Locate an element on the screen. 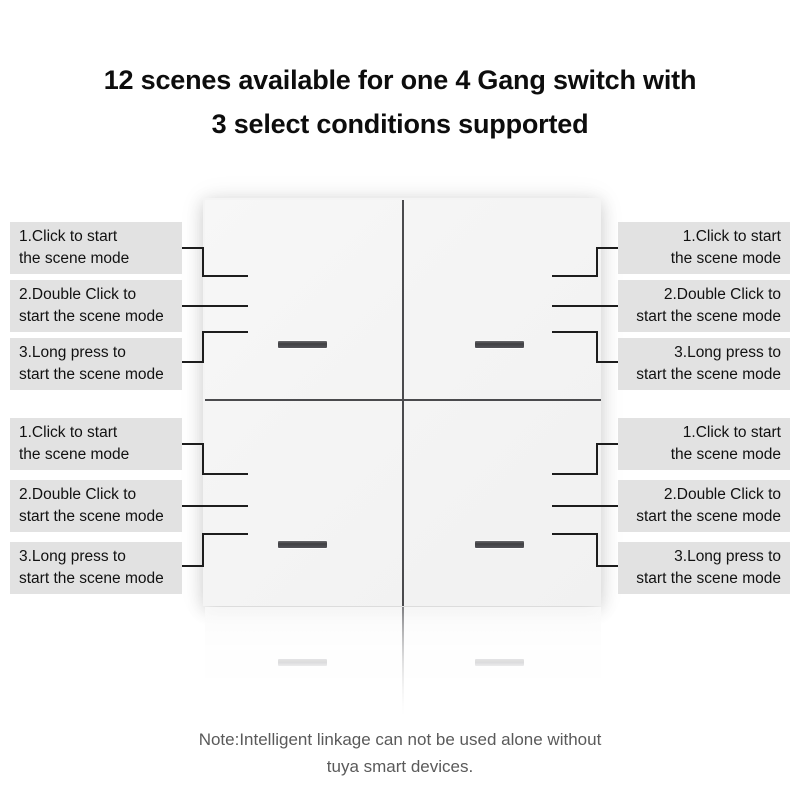  indicator-bar-bottom-right is located at coordinates (499, 544).